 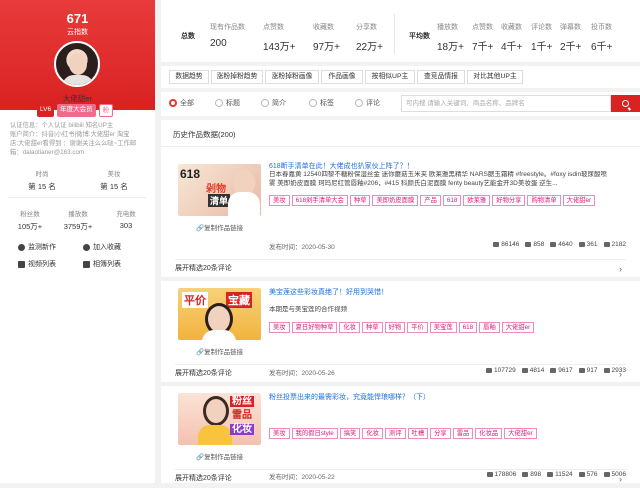 I want to click on tag: 美宝莲, so click(x=443, y=327).